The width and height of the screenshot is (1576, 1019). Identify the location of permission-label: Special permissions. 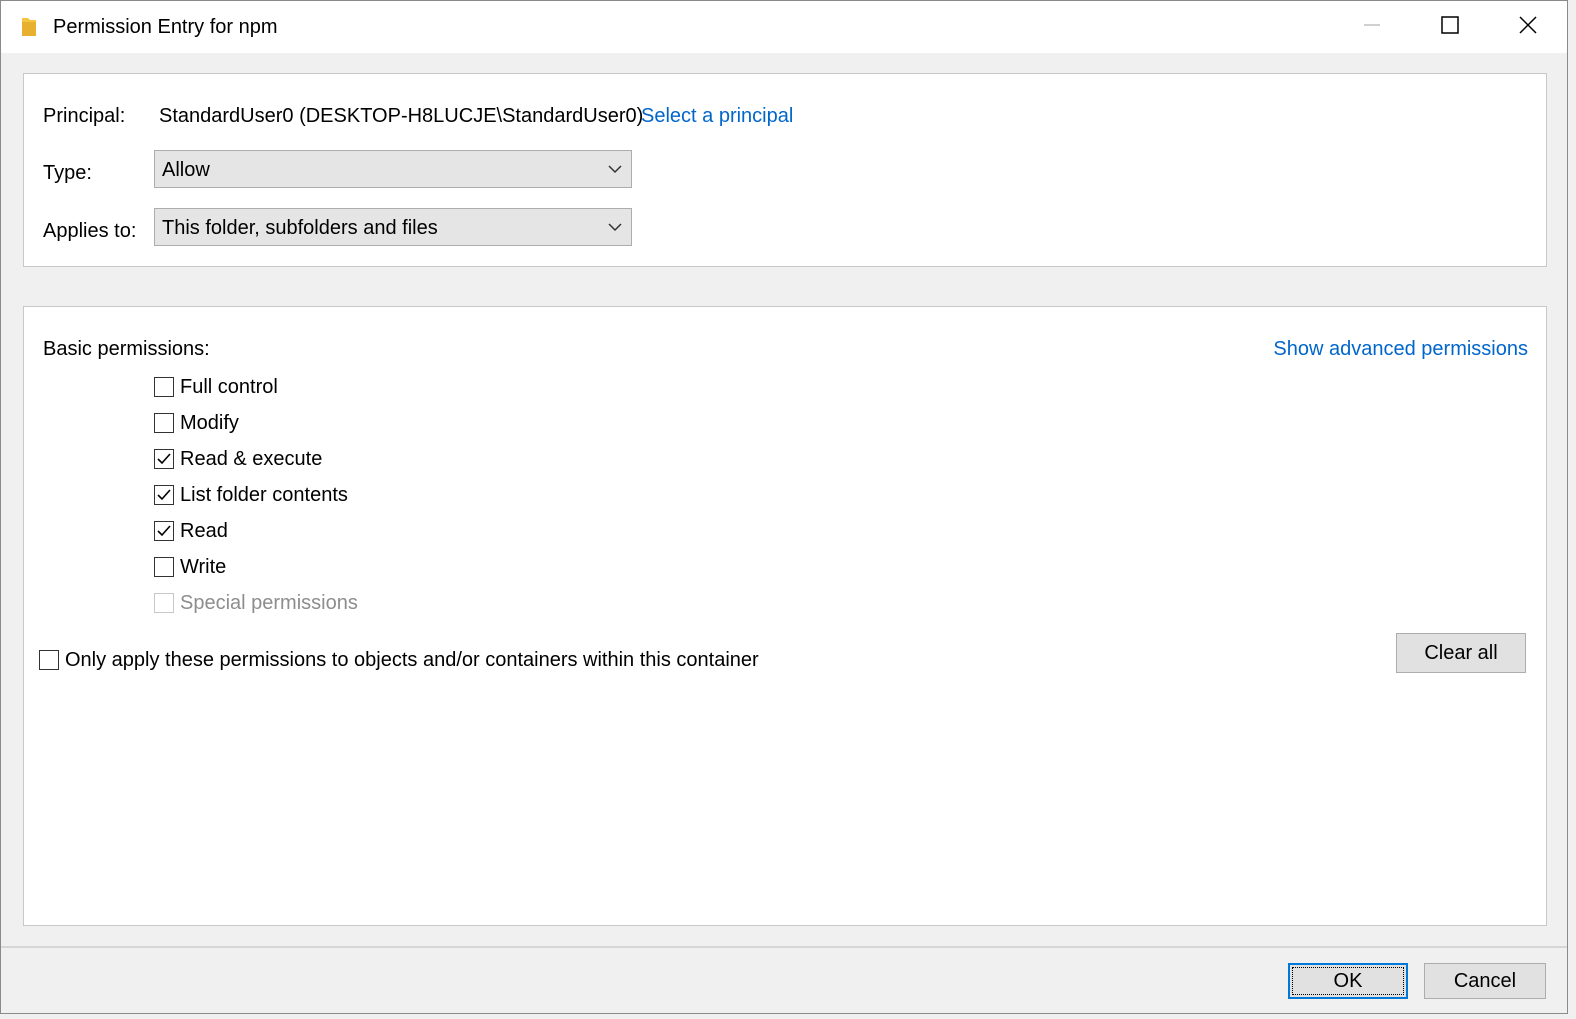
(269, 602).